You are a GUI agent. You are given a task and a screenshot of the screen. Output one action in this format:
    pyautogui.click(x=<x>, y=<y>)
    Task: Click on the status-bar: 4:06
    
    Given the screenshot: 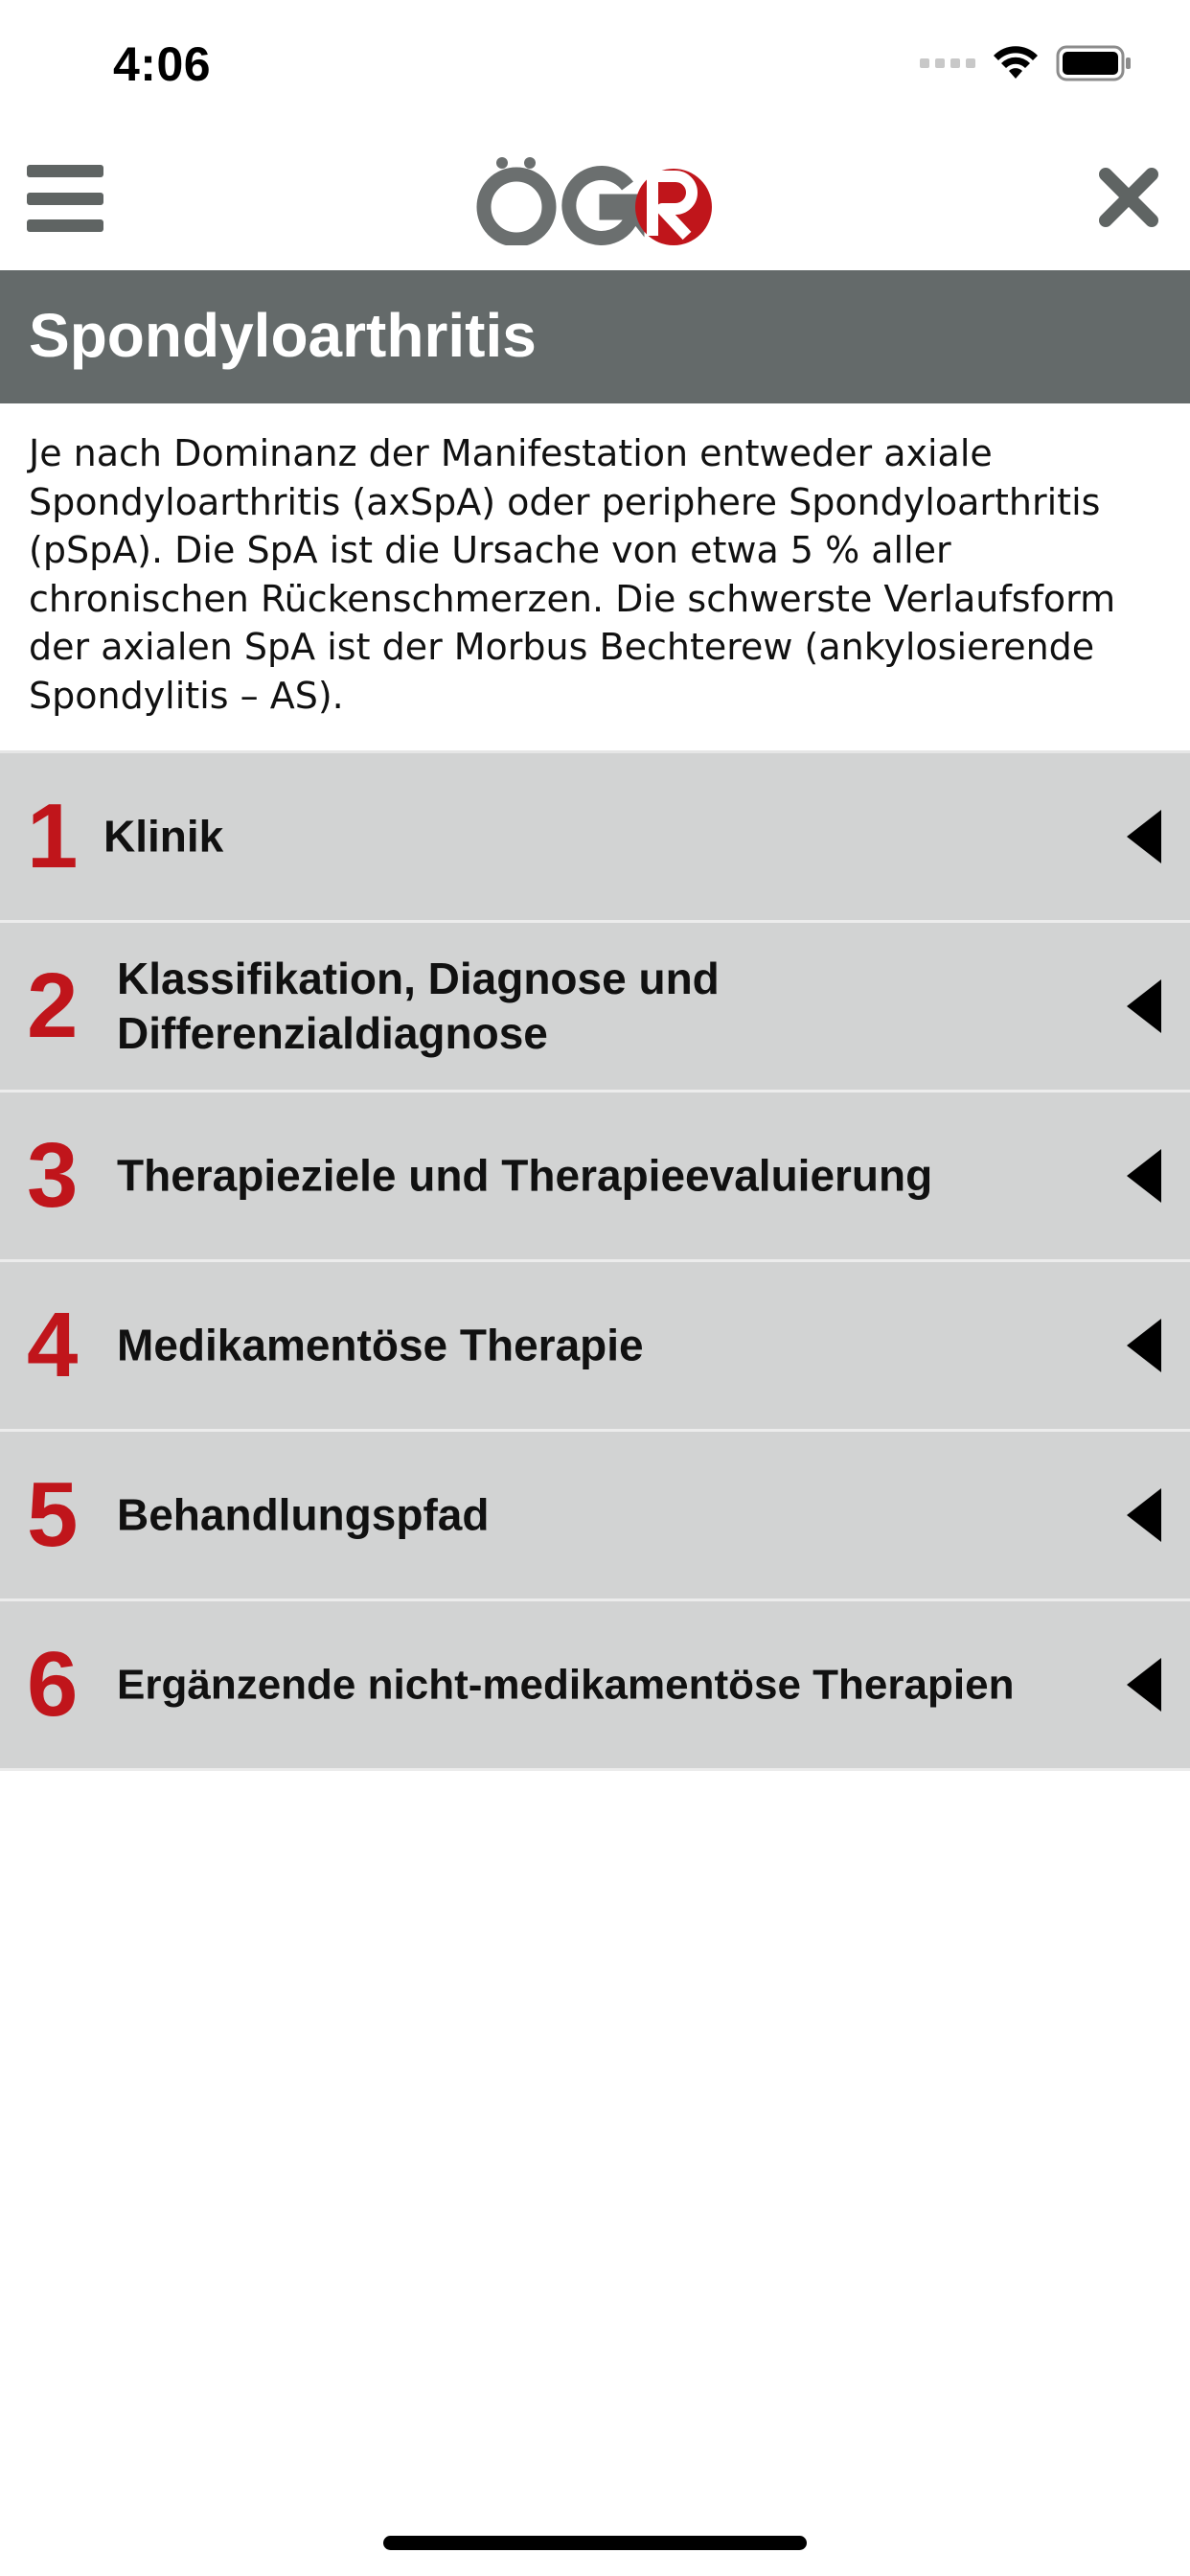 What is the action you would take?
    pyautogui.click(x=595, y=63)
    